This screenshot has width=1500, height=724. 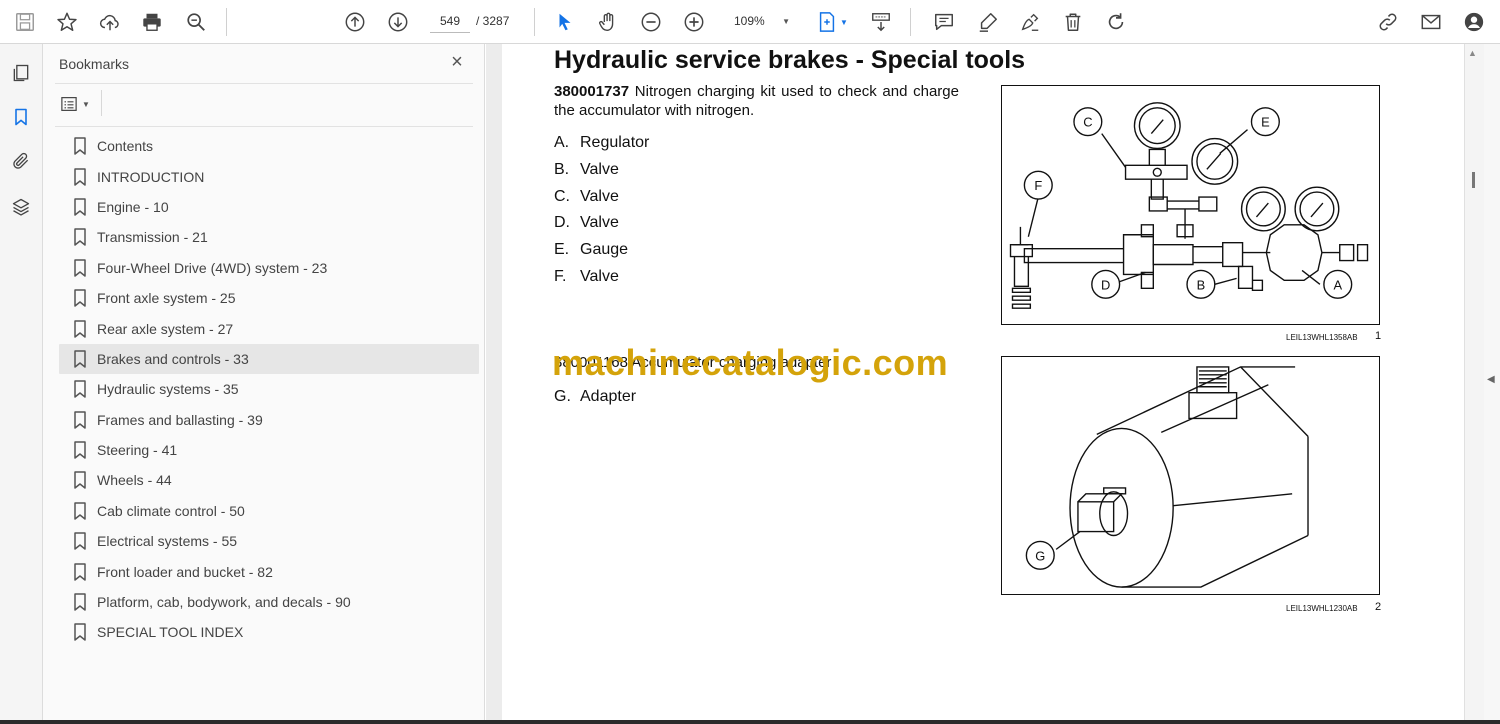 What do you see at coordinates (151, 176) in the screenshot?
I see `bookmark-label: INTRODUCTION` at bounding box center [151, 176].